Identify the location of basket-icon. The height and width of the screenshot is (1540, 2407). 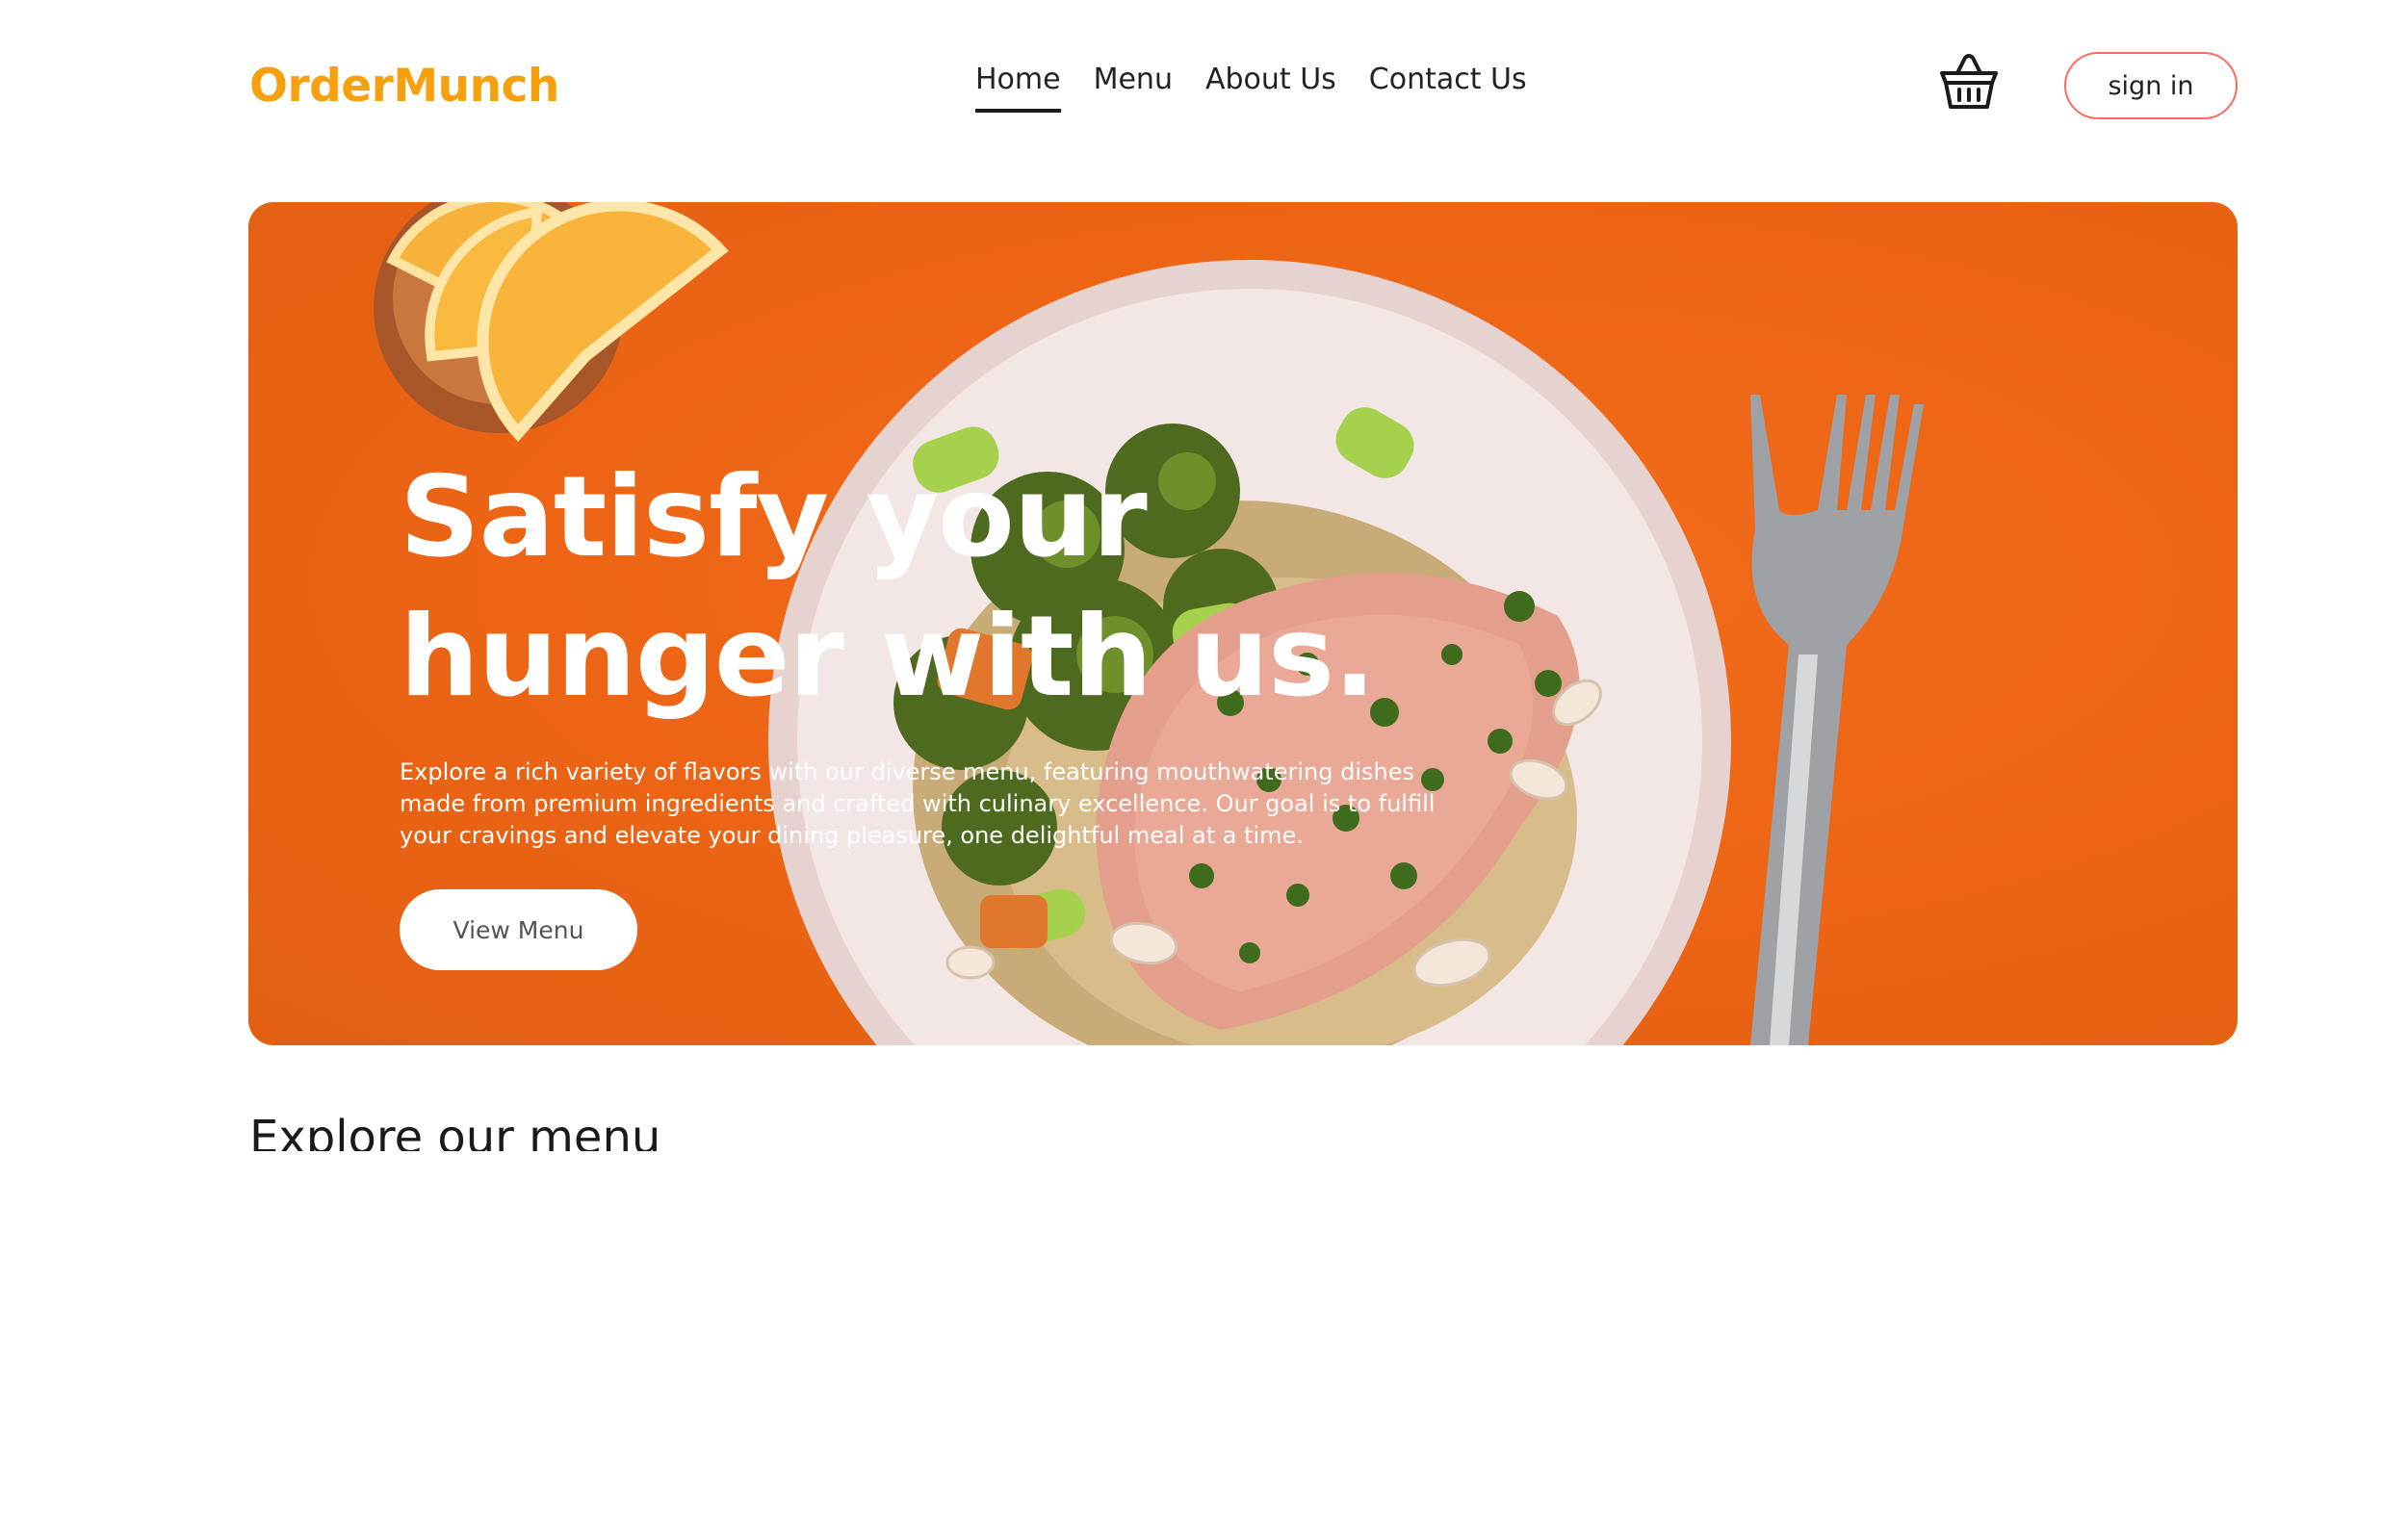
(1969, 83).